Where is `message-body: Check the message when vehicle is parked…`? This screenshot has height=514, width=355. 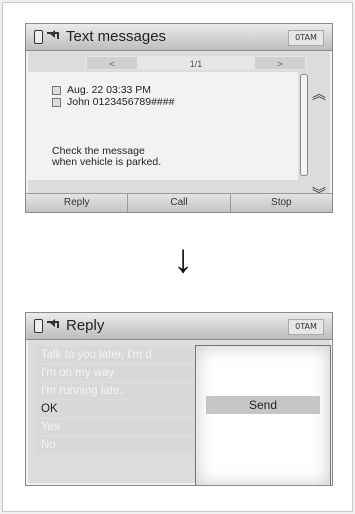
message-body: Check the message when vehicle is parked… is located at coordinates (107, 156).